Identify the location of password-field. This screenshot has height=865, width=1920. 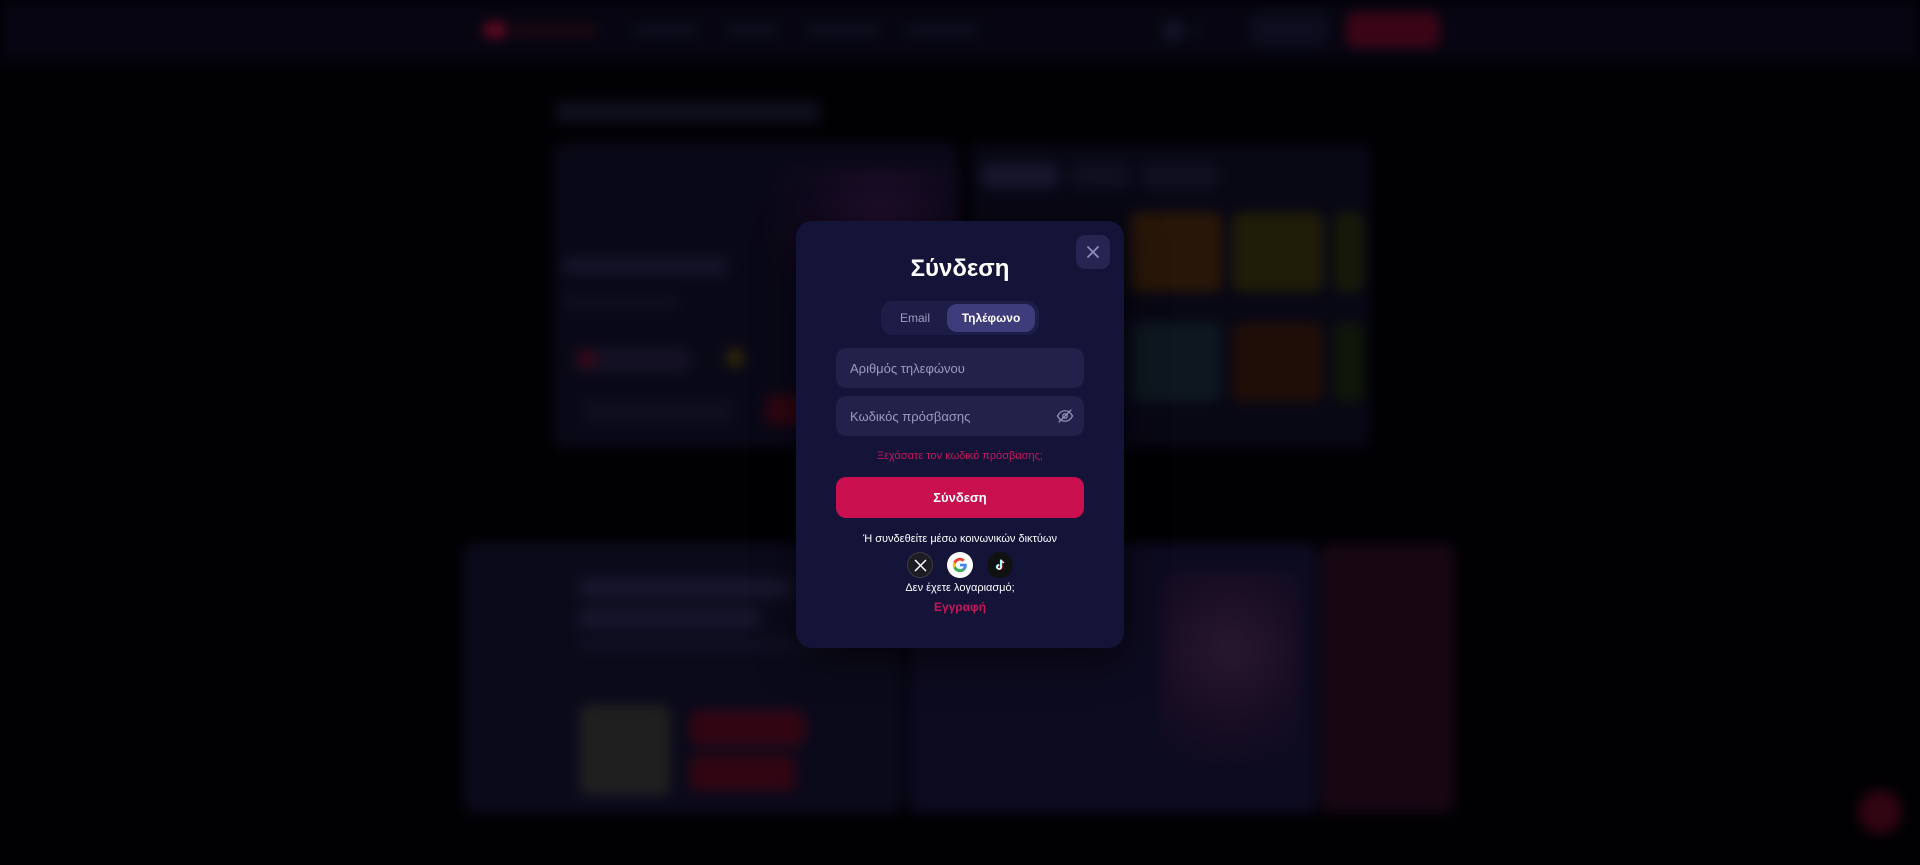
(960, 416).